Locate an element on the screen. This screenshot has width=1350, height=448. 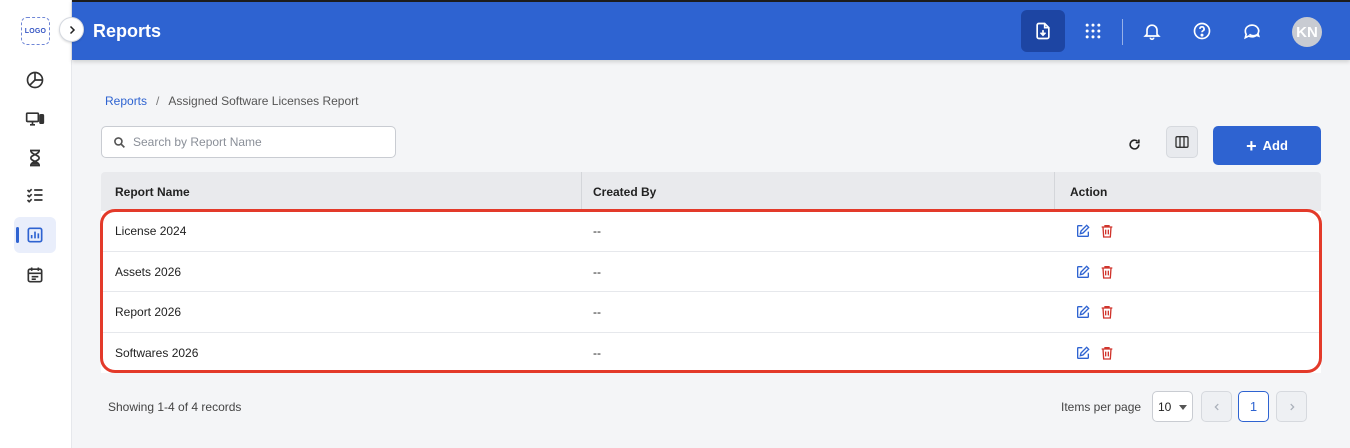
topbar-divider is located at coordinates (1122, 32).